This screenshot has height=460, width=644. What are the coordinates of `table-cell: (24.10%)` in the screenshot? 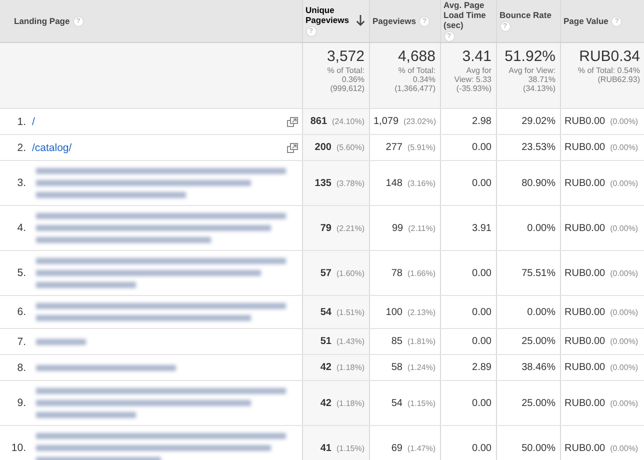 It's located at (348, 121).